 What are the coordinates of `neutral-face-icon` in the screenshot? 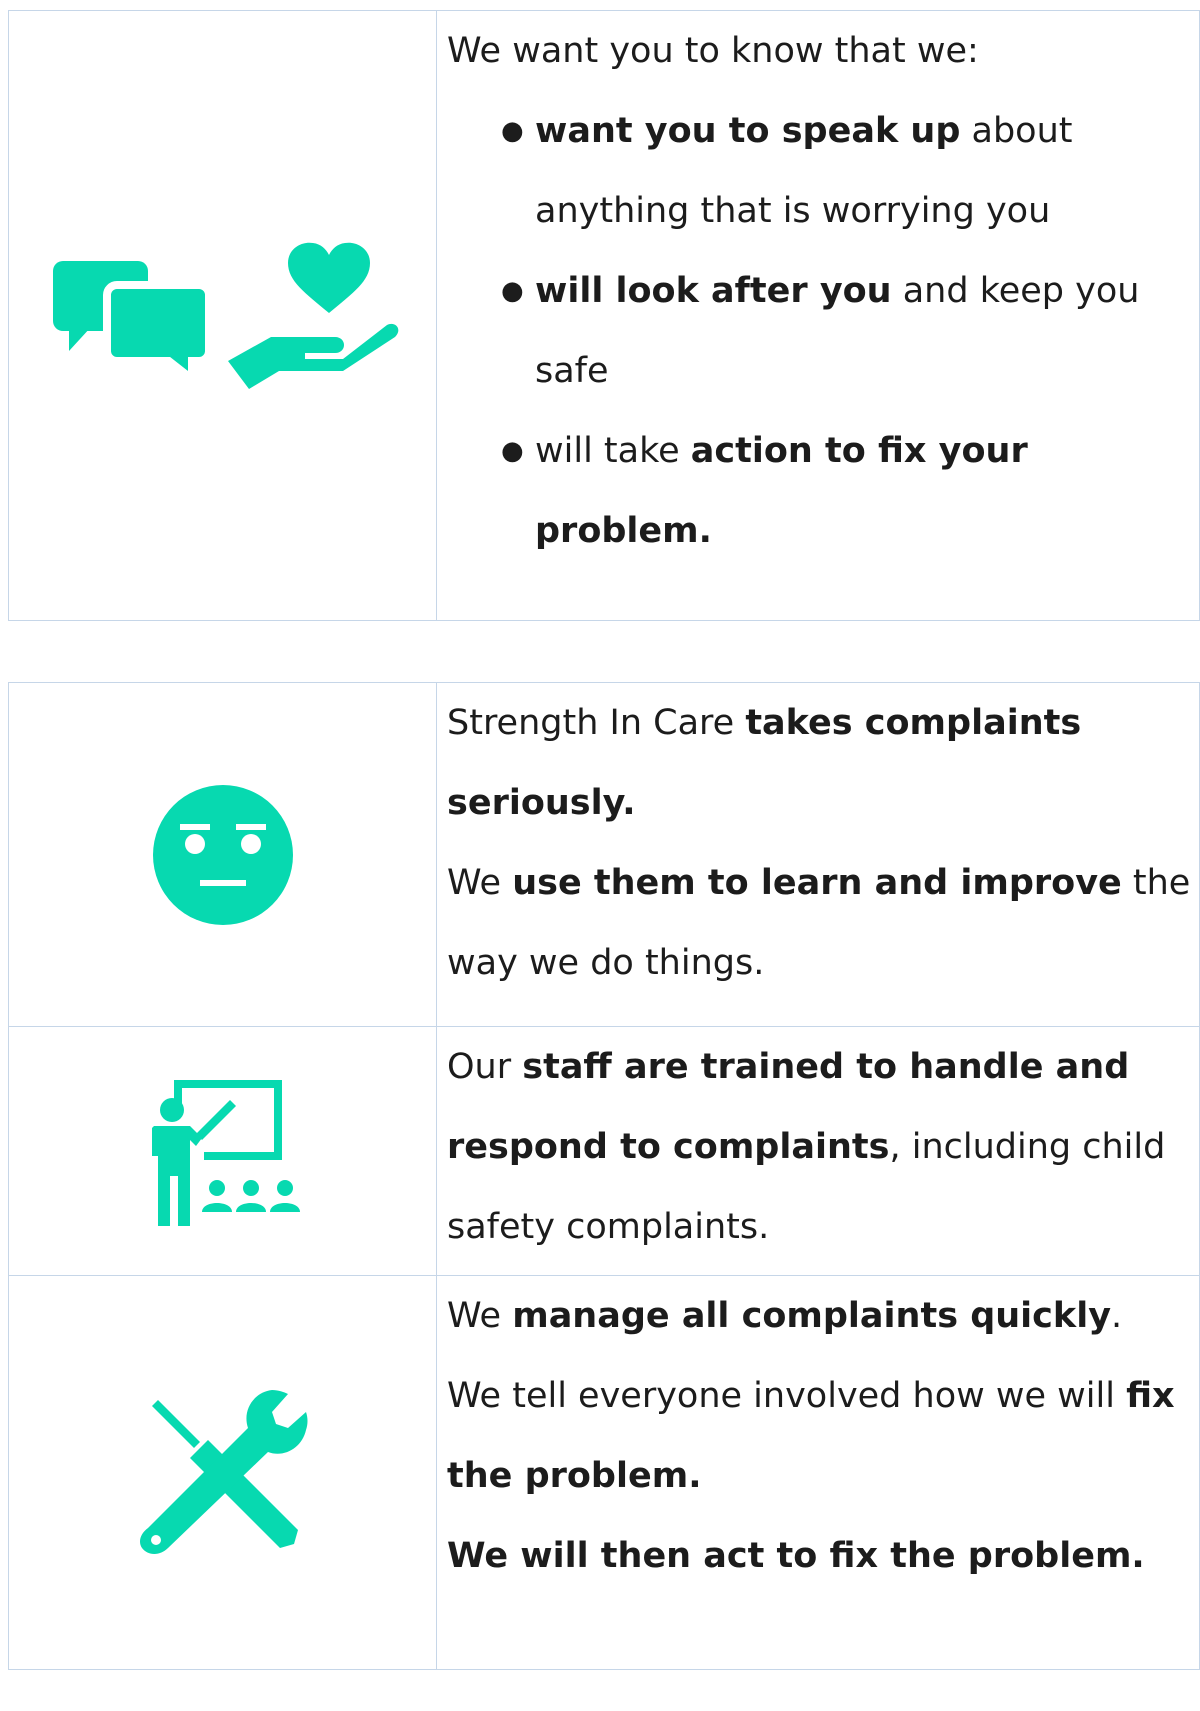 It's located at (222, 854).